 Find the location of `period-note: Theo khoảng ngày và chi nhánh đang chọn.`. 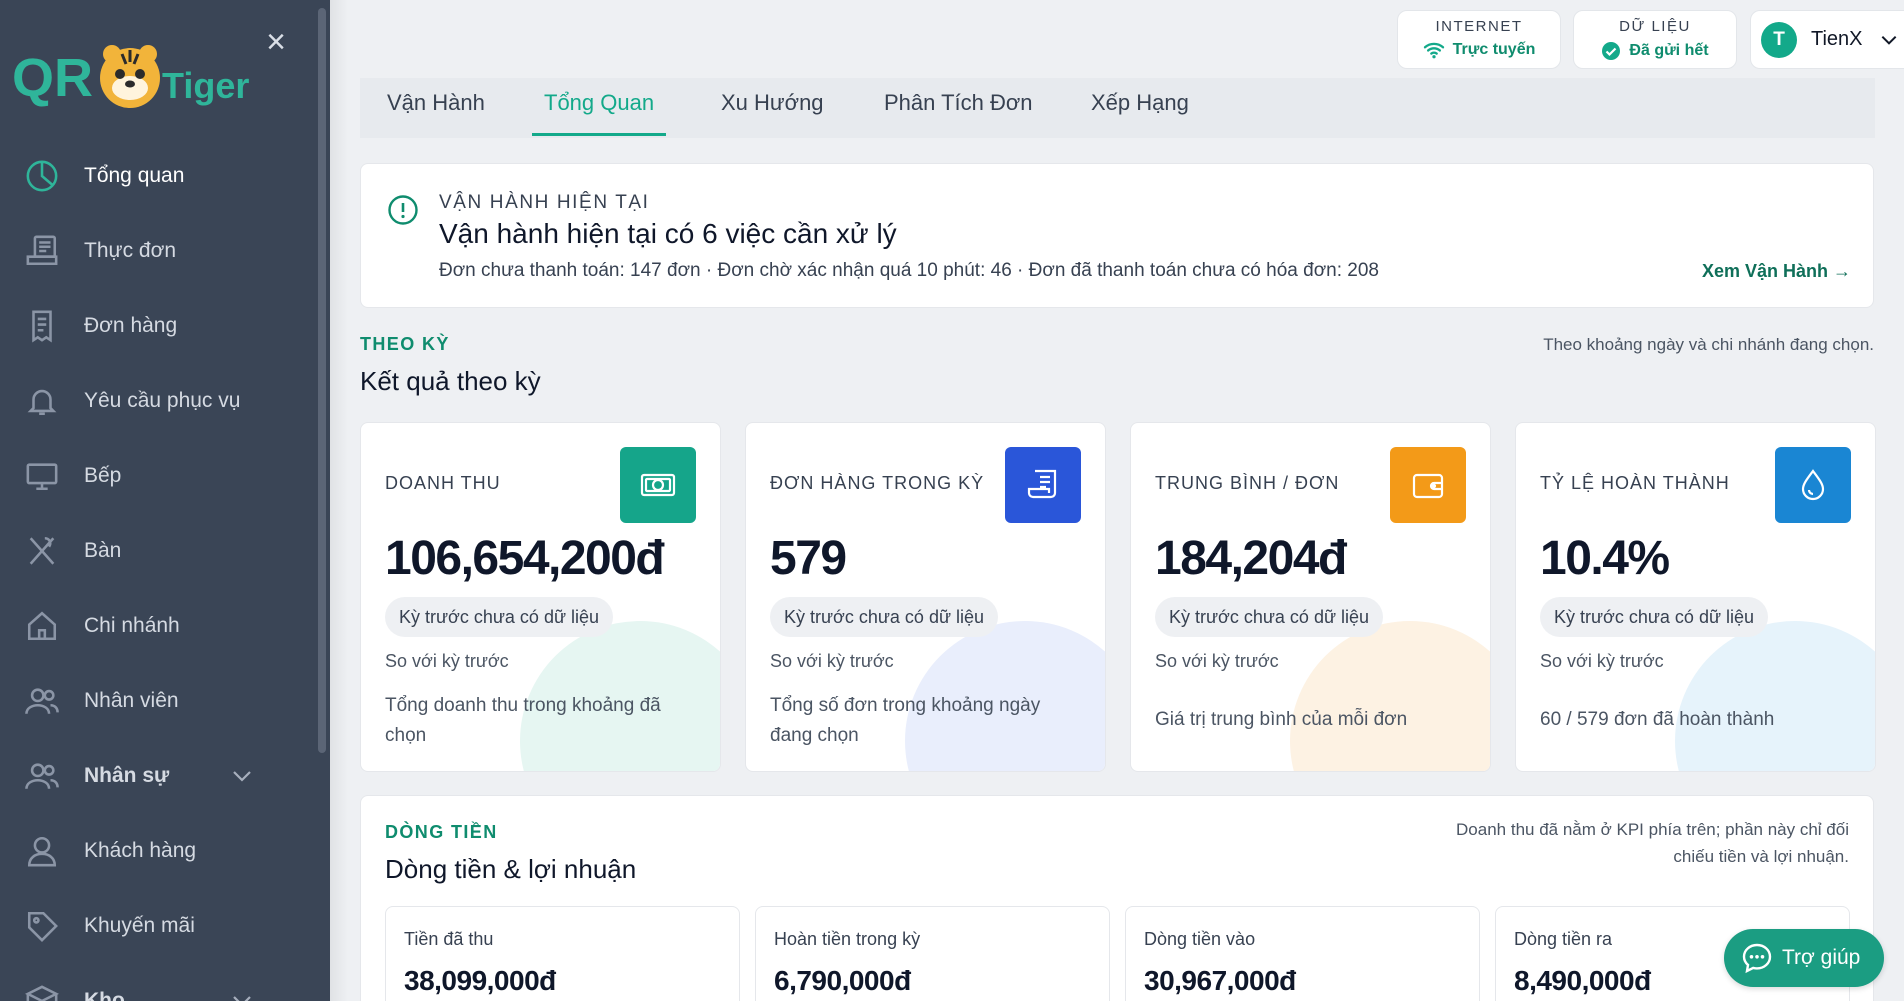

period-note: Theo khoảng ngày và chi nhánh đang chọn. is located at coordinates (1708, 344).